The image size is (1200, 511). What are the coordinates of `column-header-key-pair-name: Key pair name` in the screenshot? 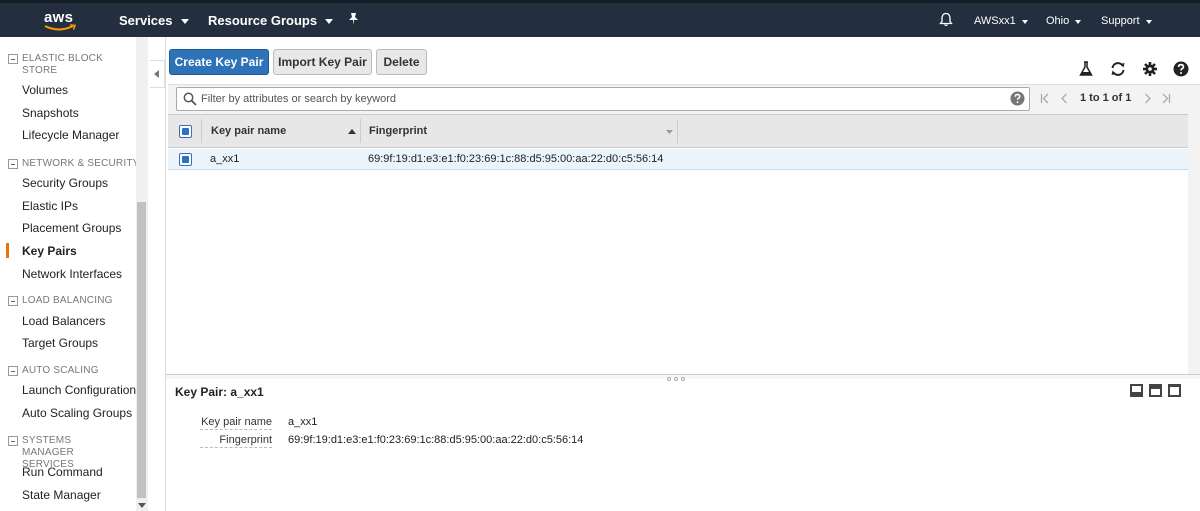 It's located at (248, 131).